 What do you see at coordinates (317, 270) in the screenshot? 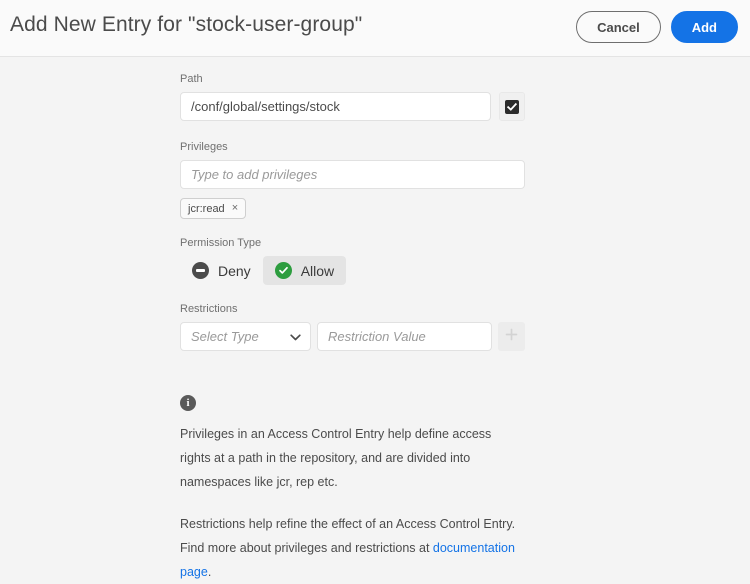
I see `permission-option-allow-label: Allow` at bounding box center [317, 270].